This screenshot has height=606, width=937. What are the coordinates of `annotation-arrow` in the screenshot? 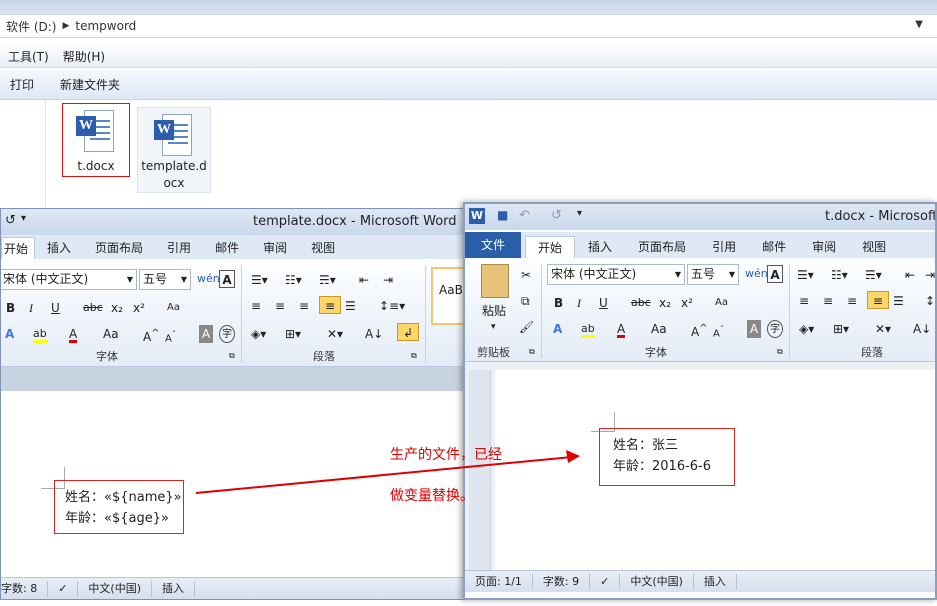 It's located at (387, 472).